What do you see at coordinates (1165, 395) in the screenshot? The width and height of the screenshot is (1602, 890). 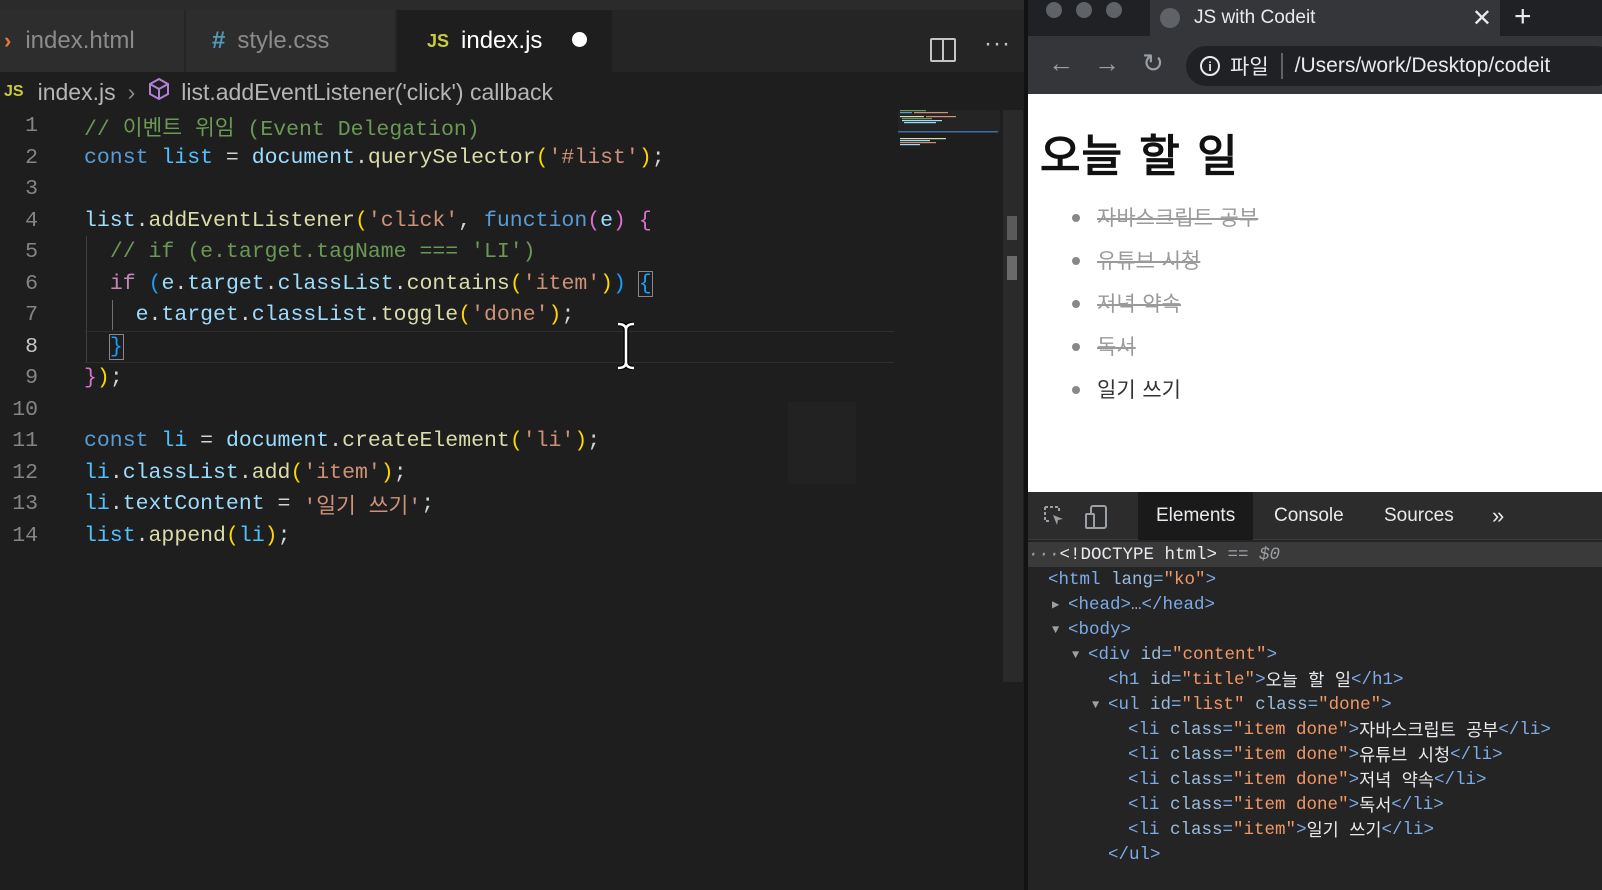 I see `todo-item: 일기 쓰기` at bounding box center [1165, 395].